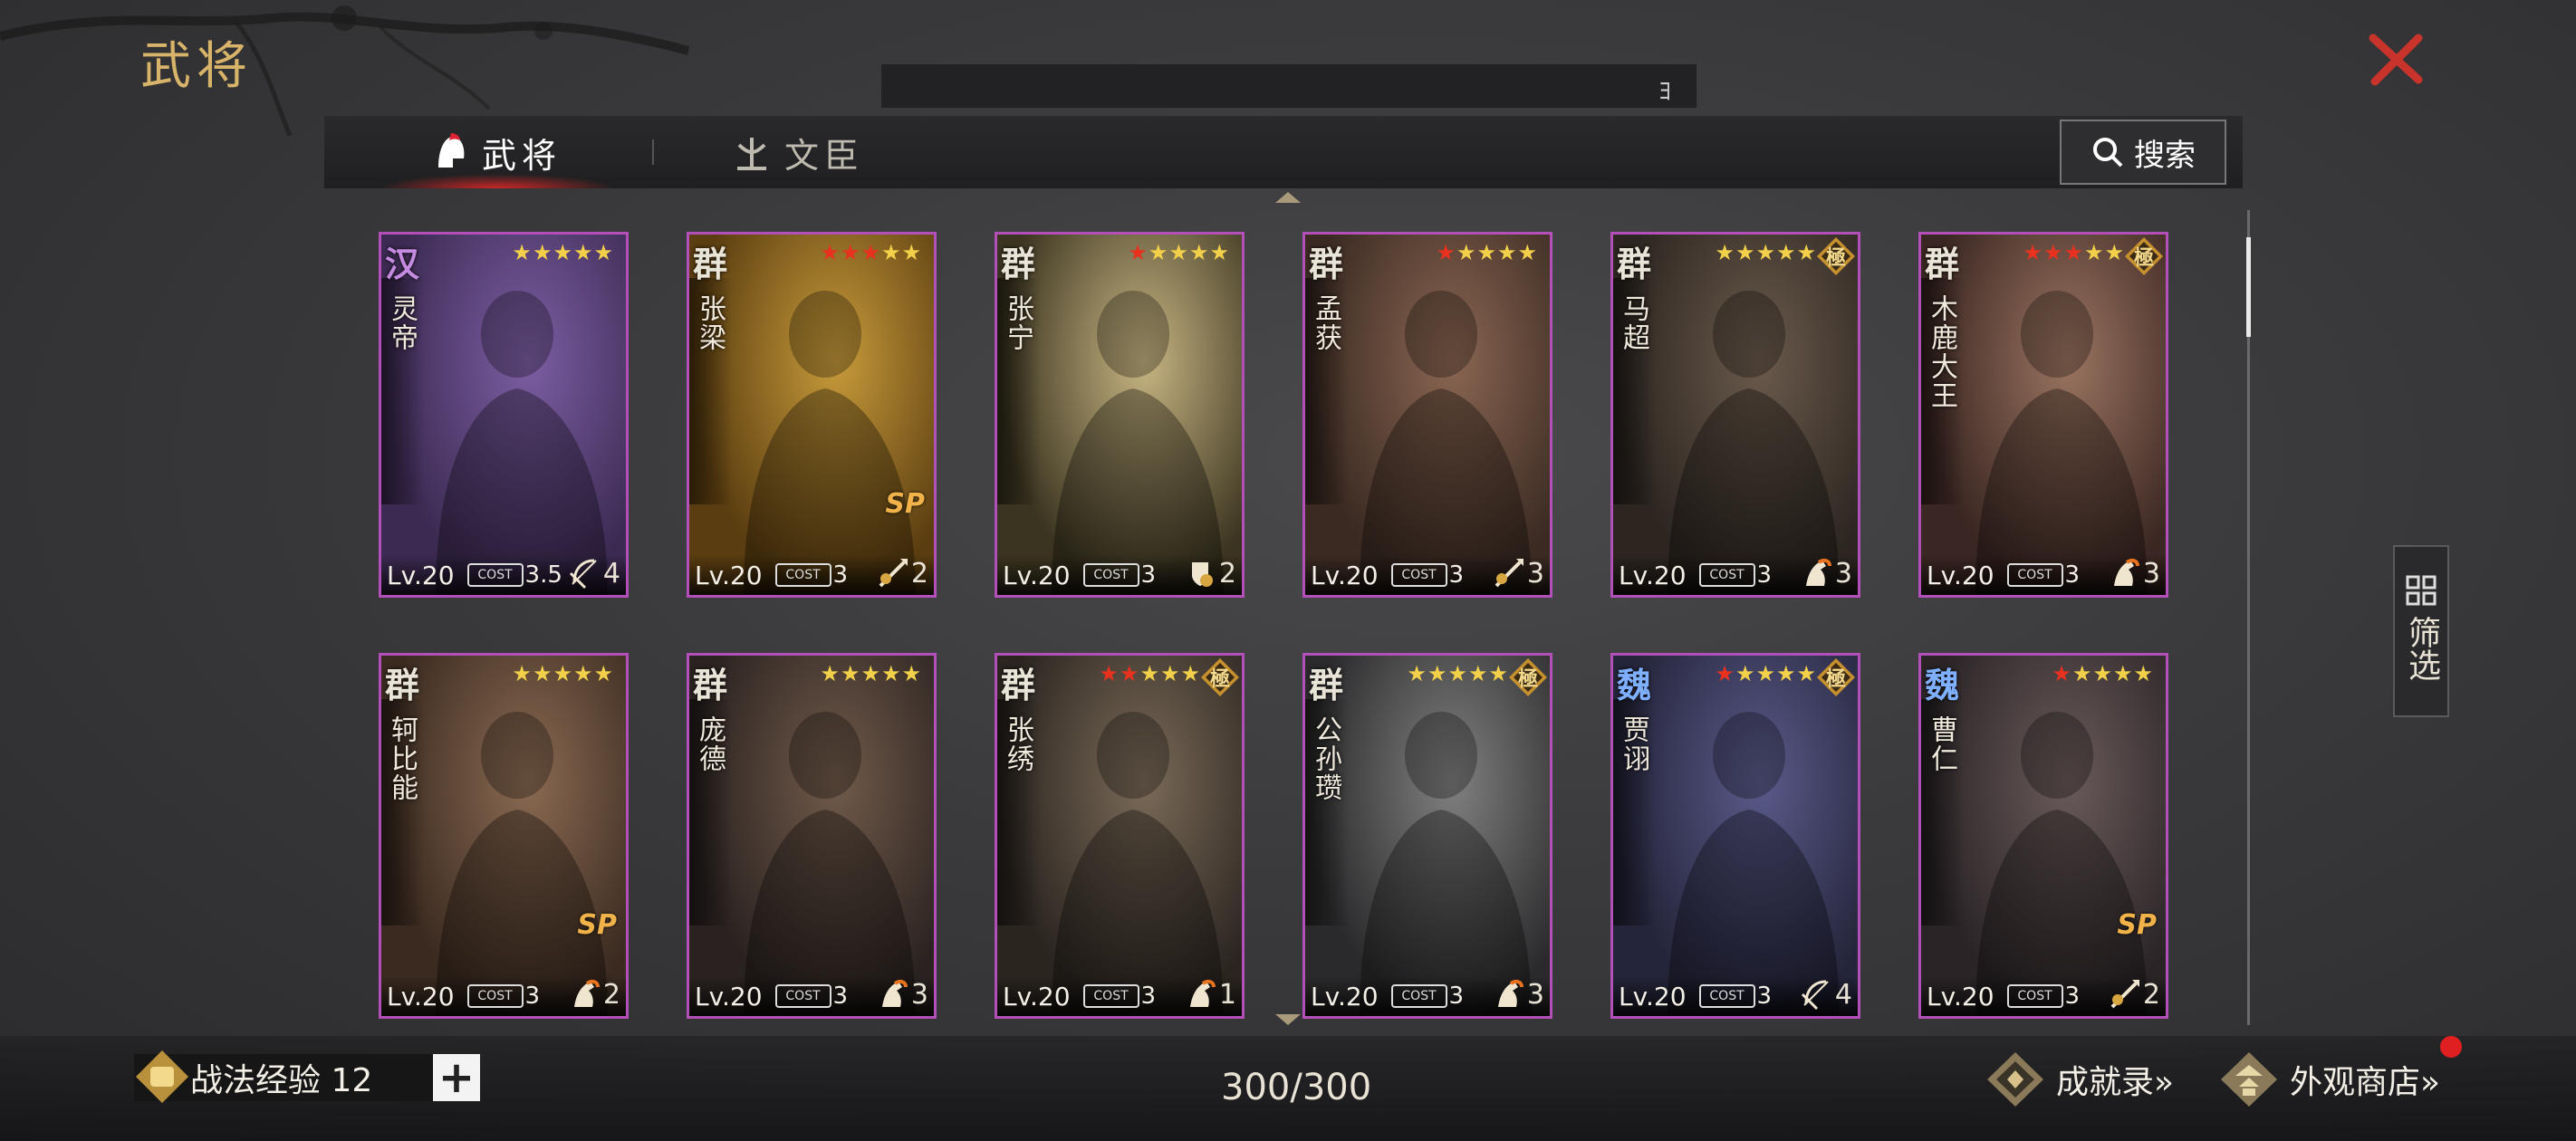 The height and width of the screenshot is (1141, 2576). I want to click on general-card: 群孟获 ★ ★ ★ ★ ★ Lv.20 COST 3 3, so click(1427, 415).